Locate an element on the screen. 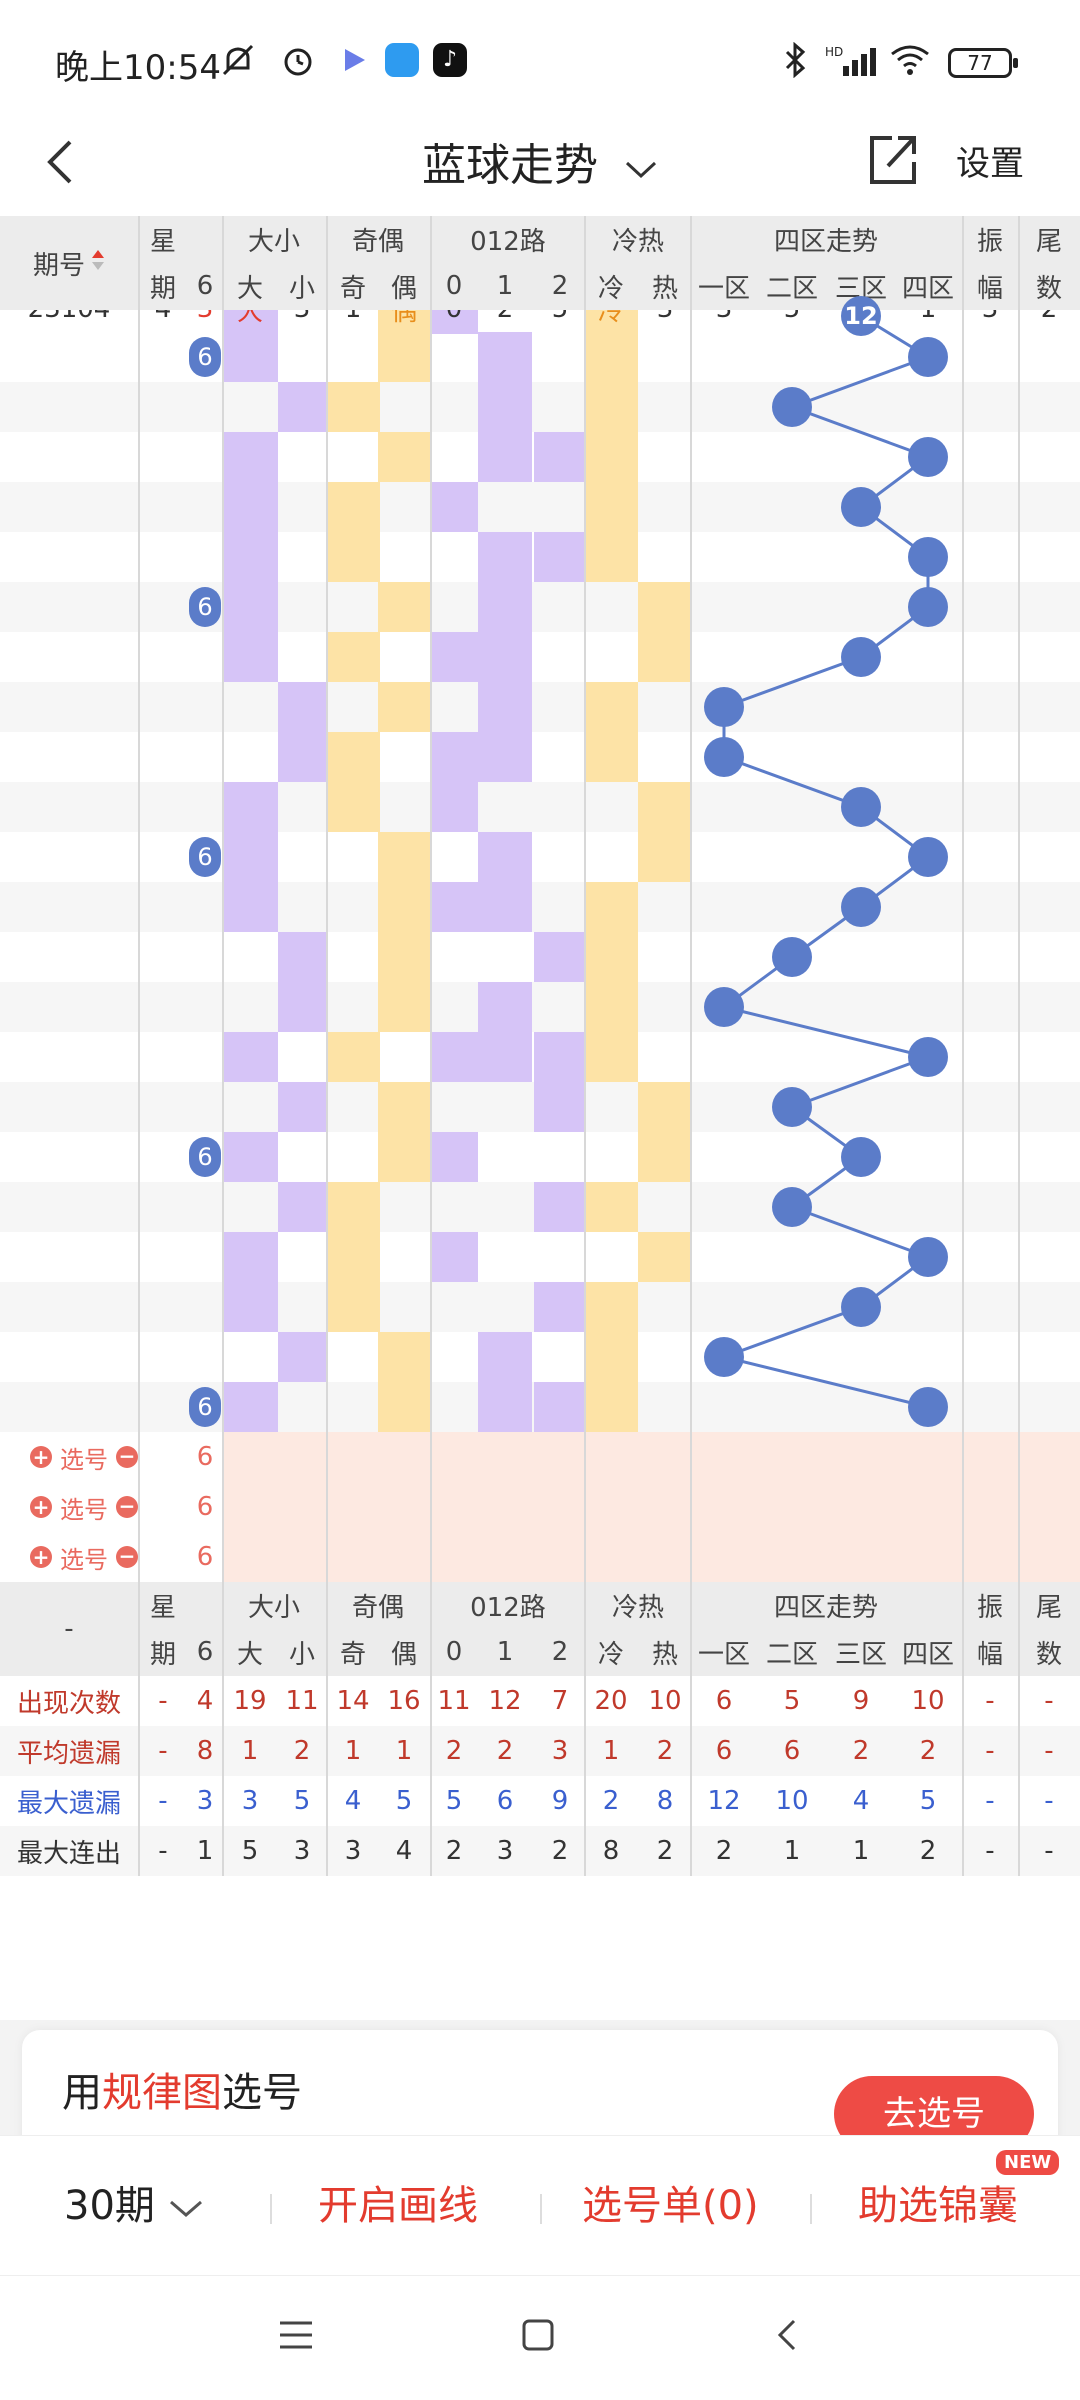 This screenshot has width=1080, height=2400. header-period: - is located at coordinates (69, 1629).